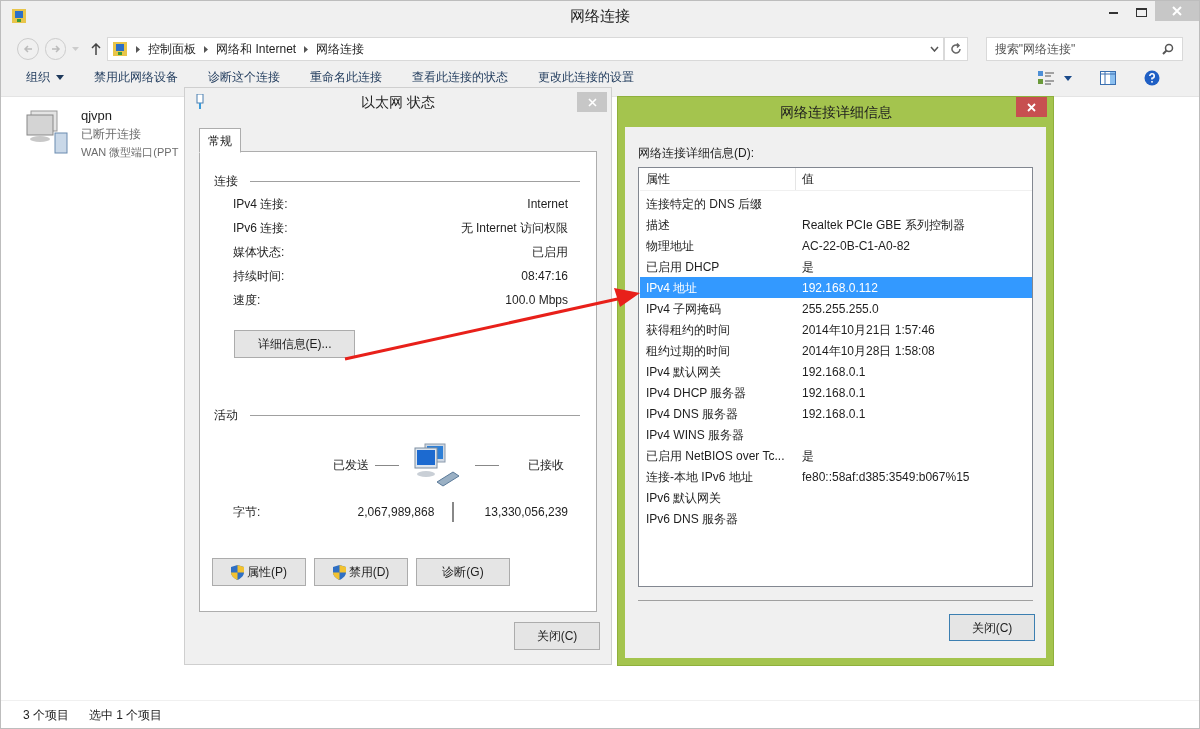  Describe the element at coordinates (45, 77) in the screenshot. I see `toolbar-button: 组织` at that location.